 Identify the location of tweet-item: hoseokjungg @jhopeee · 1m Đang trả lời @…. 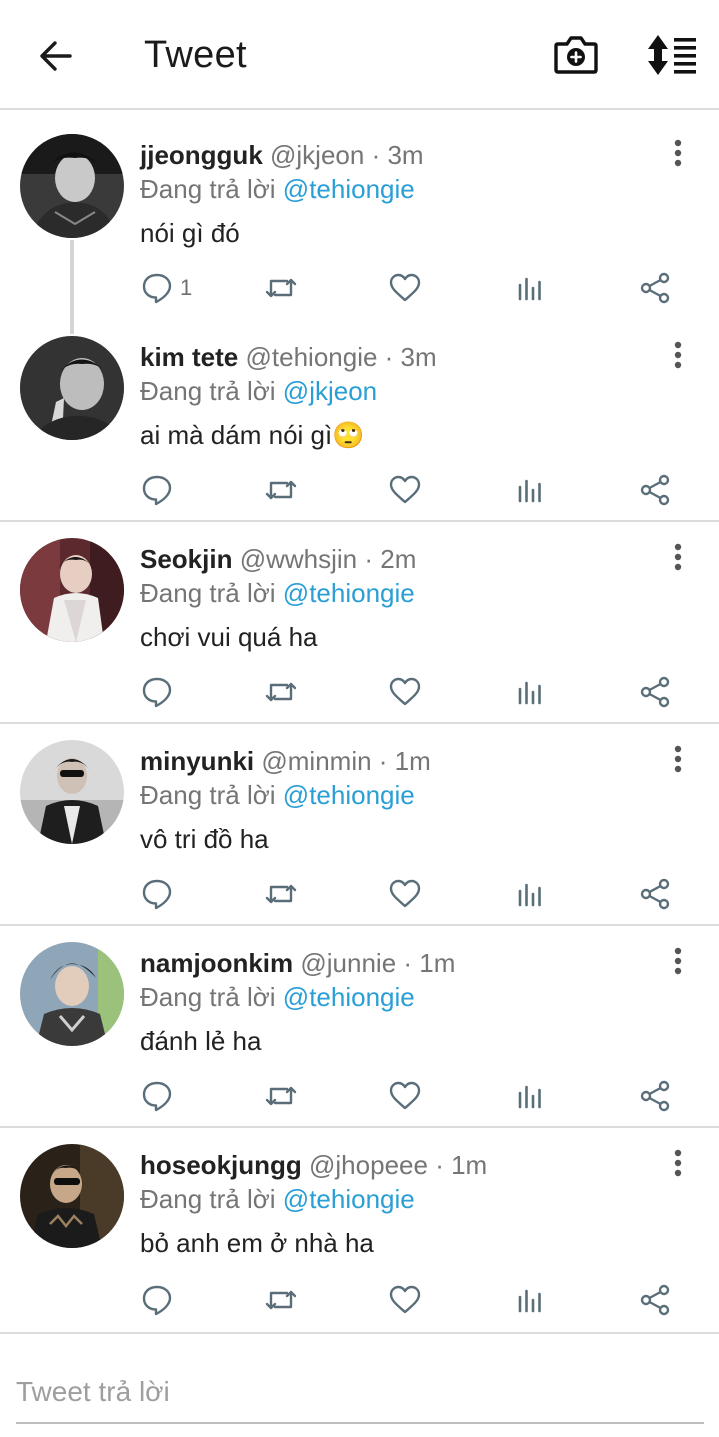
(359, 1230).